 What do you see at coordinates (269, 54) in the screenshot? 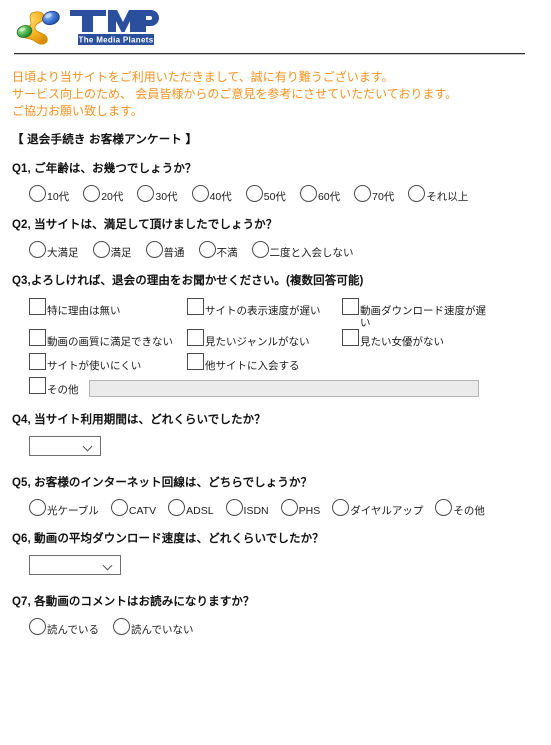
I see `header-divider` at bounding box center [269, 54].